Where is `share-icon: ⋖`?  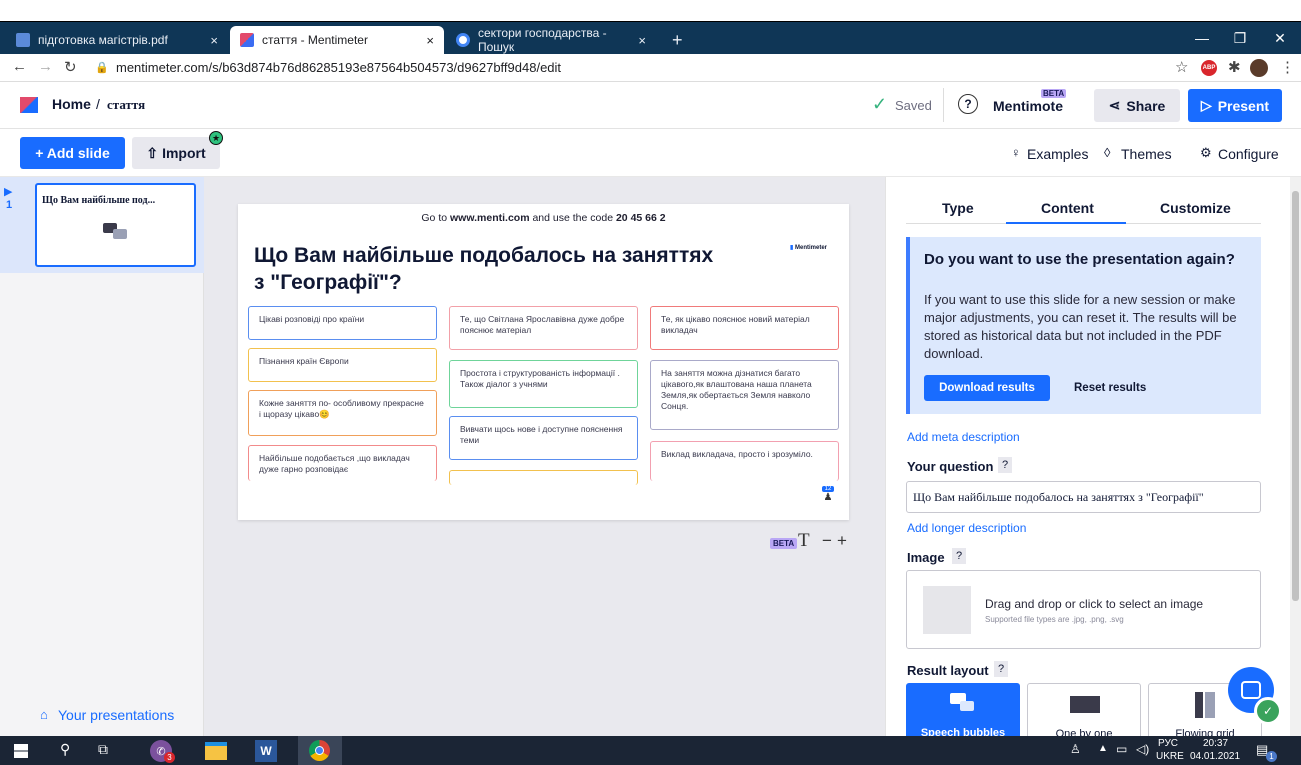
share-icon: ⋖ is located at coordinates (1114, 105).